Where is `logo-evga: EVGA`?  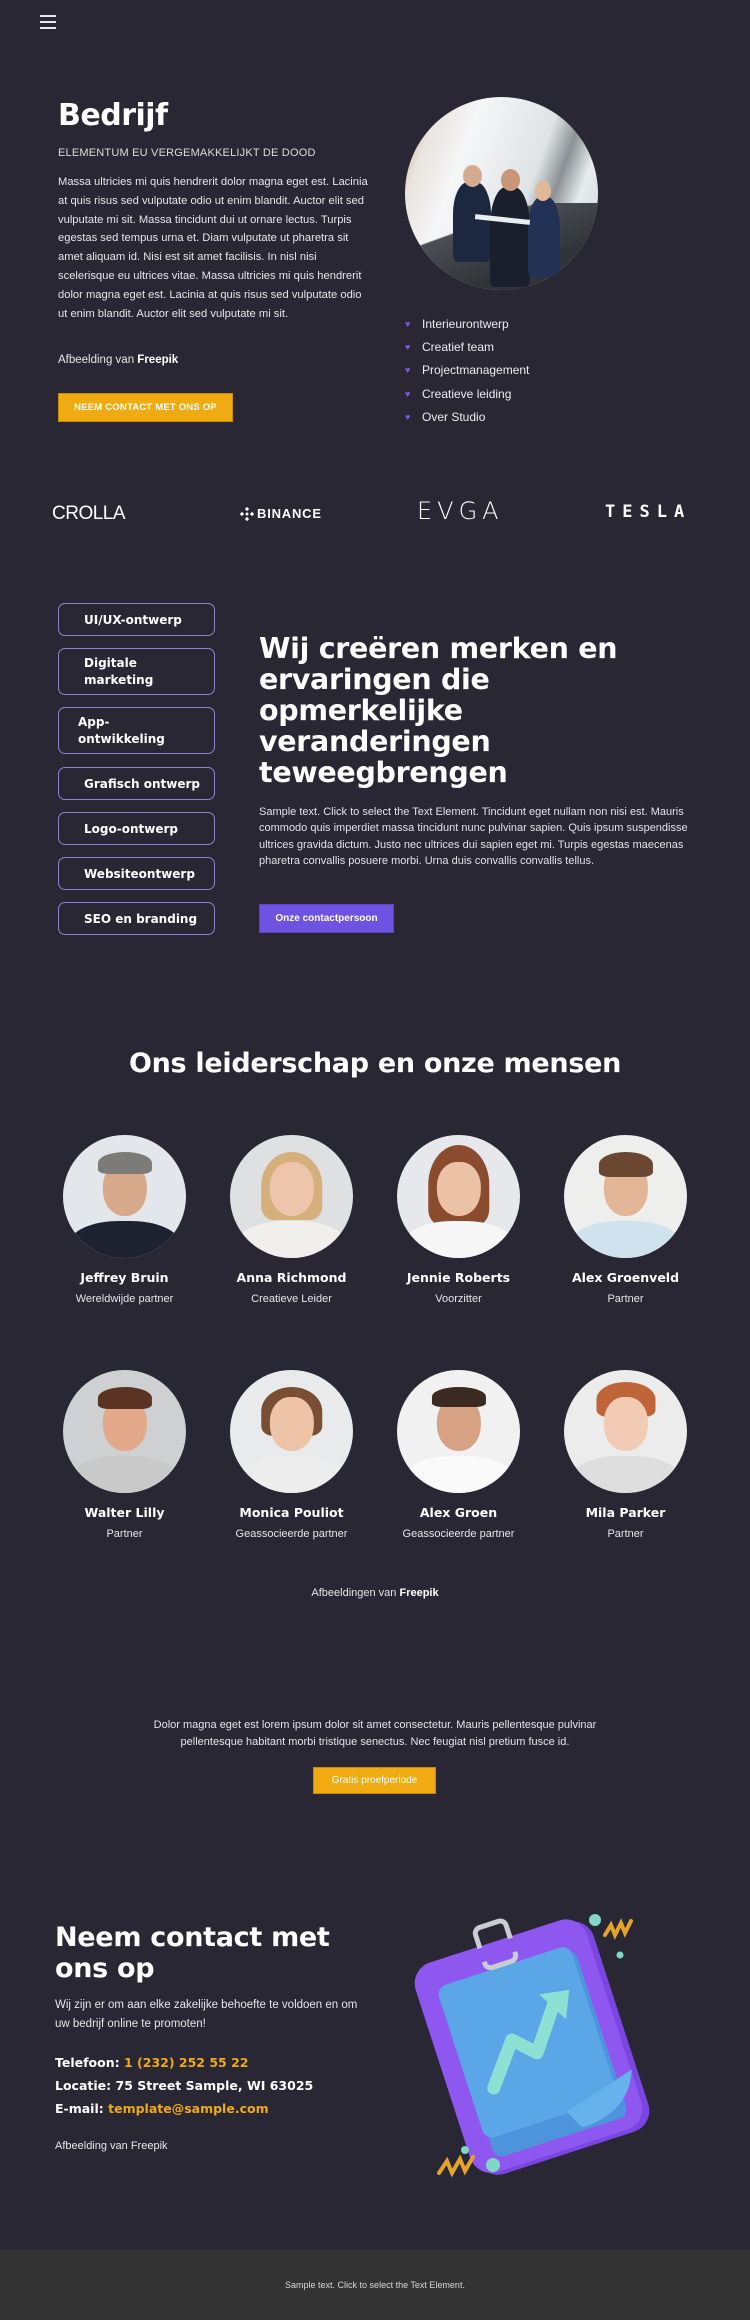
logo-evga: EVGA is located at coordinates (460, 511).